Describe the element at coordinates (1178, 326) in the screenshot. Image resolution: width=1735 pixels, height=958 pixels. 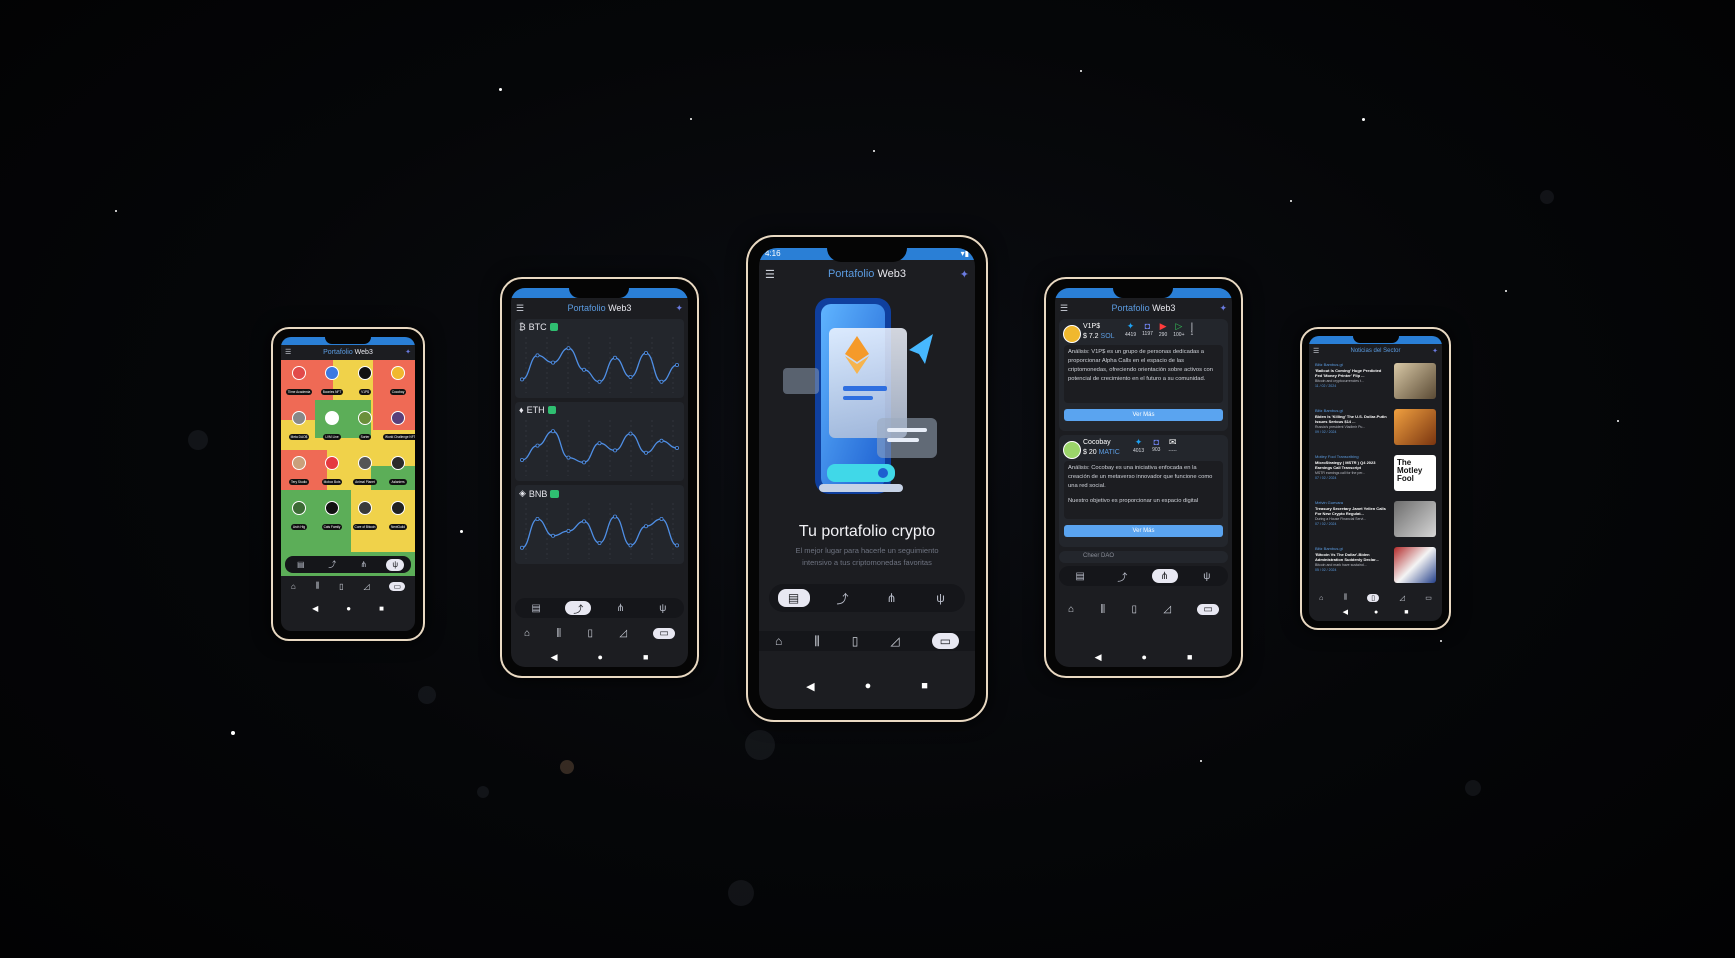
I see `play-store-icon: ▷` at that location.